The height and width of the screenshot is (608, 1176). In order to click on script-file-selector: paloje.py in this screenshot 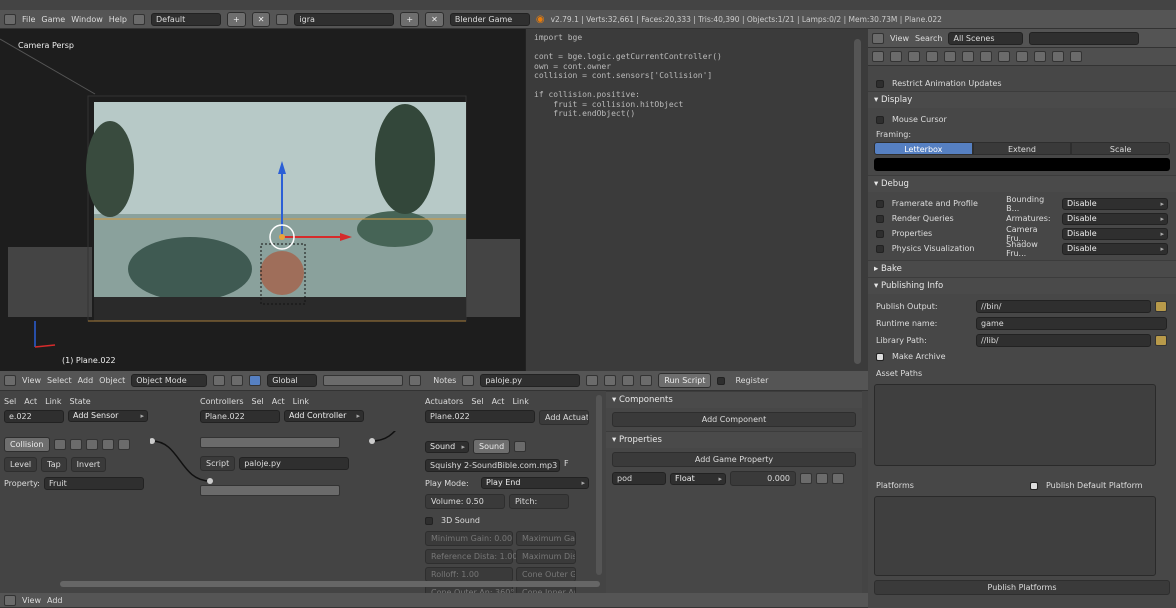, I will do `click(530, 380)`.